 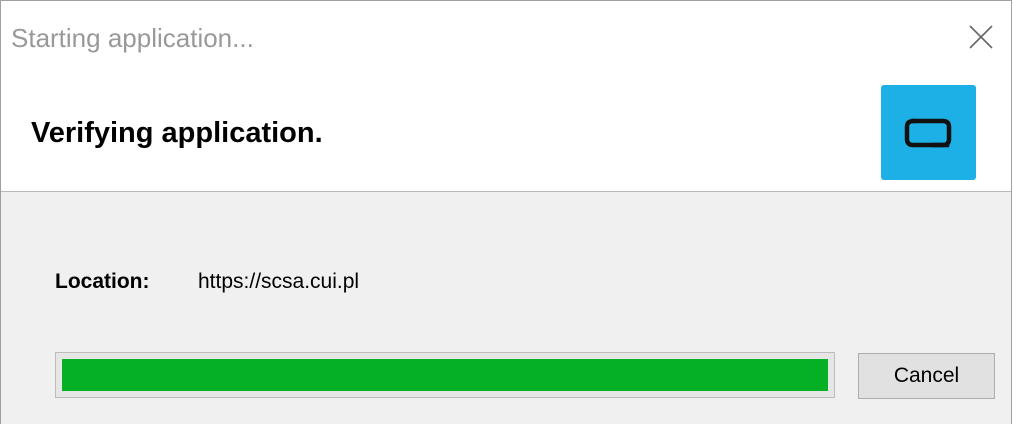 I want to click on location-label: Location:, so click(x=102, y=281).